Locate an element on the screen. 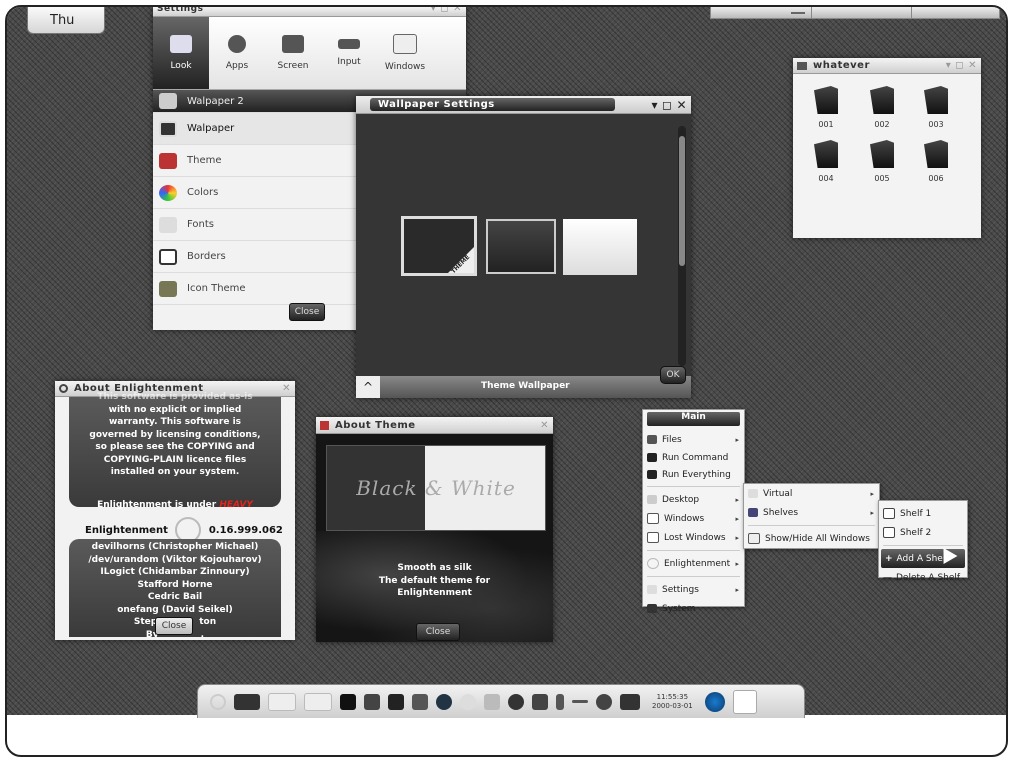 The height and width of the screenshot is (760, 1011). menu-item-enlightenment: Enlightenment ▸ is located at coordinates (693, 563).